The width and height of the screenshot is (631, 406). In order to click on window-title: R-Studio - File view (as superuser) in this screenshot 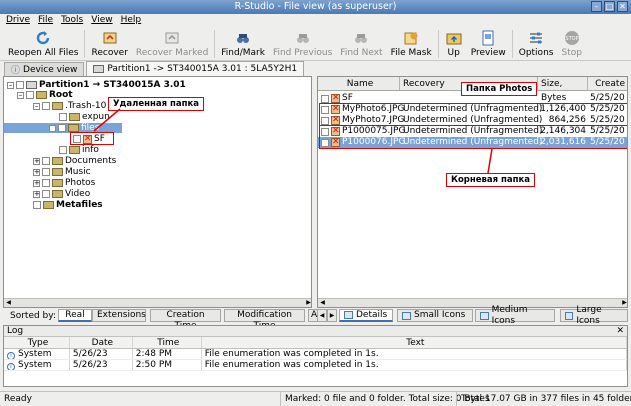, I will do `click(315, 6)`.